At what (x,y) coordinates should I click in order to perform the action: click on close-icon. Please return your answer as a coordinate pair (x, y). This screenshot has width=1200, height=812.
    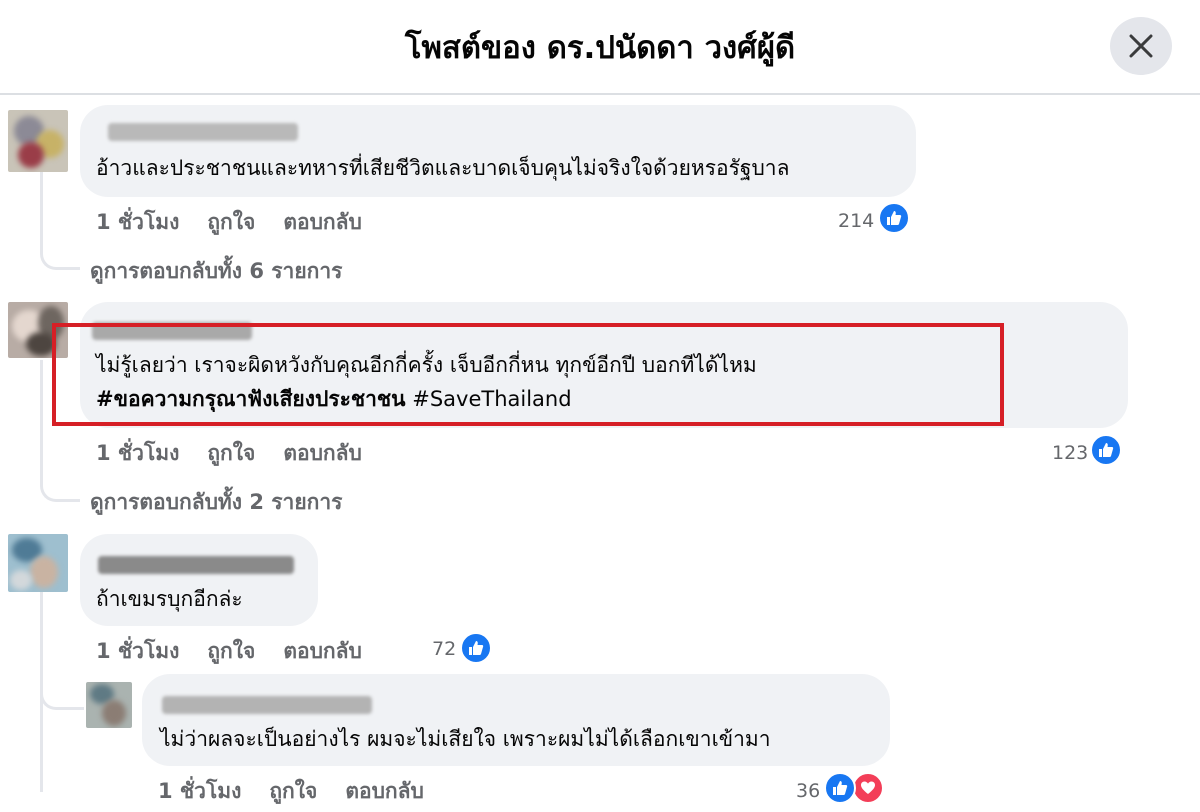
    Looking at the image, I should click on (1141, 46).